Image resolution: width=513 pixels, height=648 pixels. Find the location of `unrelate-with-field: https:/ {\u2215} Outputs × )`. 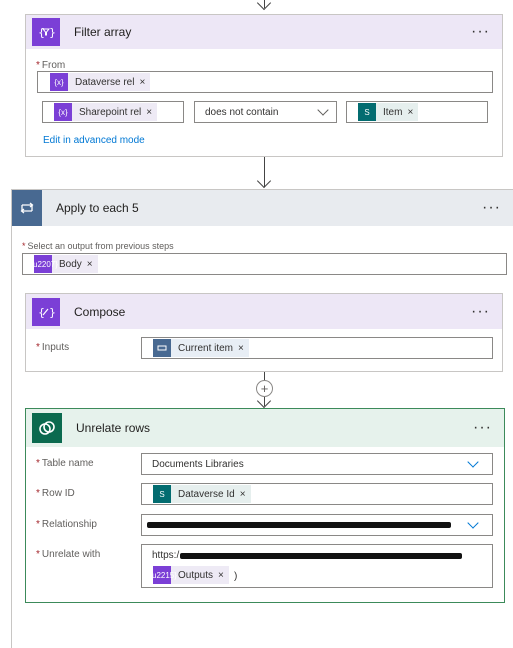

unrelate-with-field: https:/ {\u2215} Outputs × ) is located at coordinates (317, 566).